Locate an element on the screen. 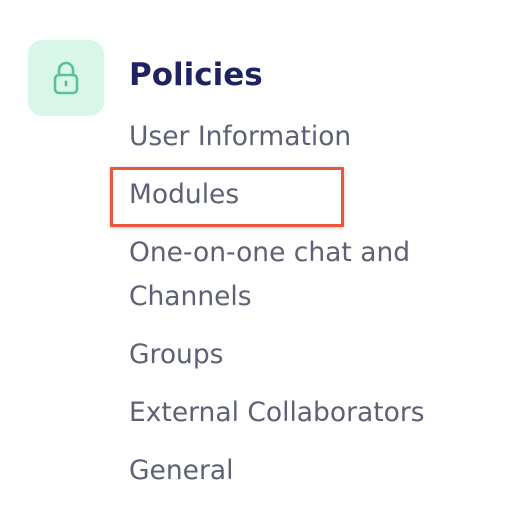 The width and height of the screenshot is (510, 522). nav-item-groups: Groups is located at coordinates (176, 355).